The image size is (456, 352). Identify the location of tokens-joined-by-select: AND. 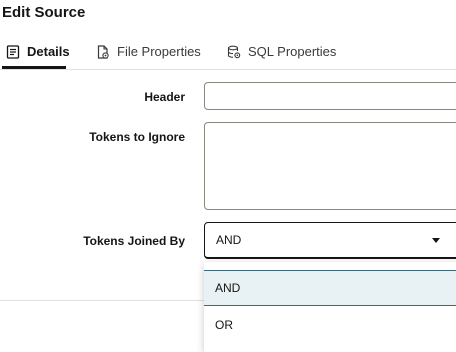
(330, 240).